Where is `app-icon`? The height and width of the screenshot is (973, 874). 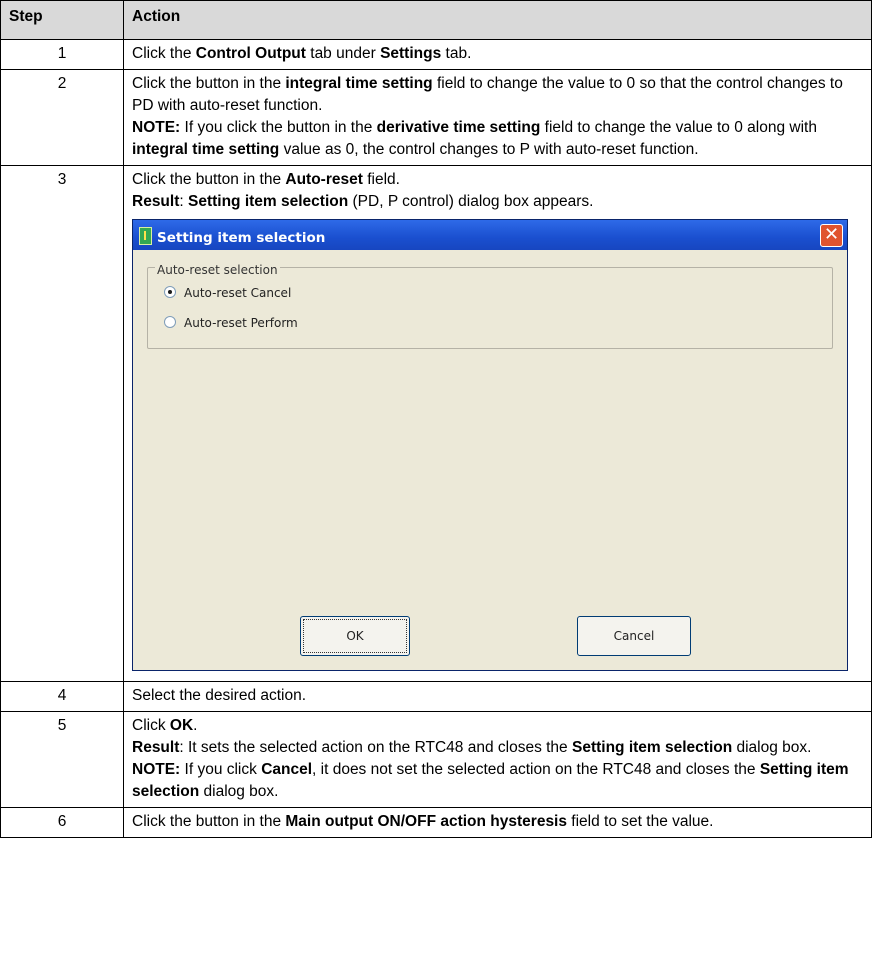
app-icon is located at coordinates (145, 236).